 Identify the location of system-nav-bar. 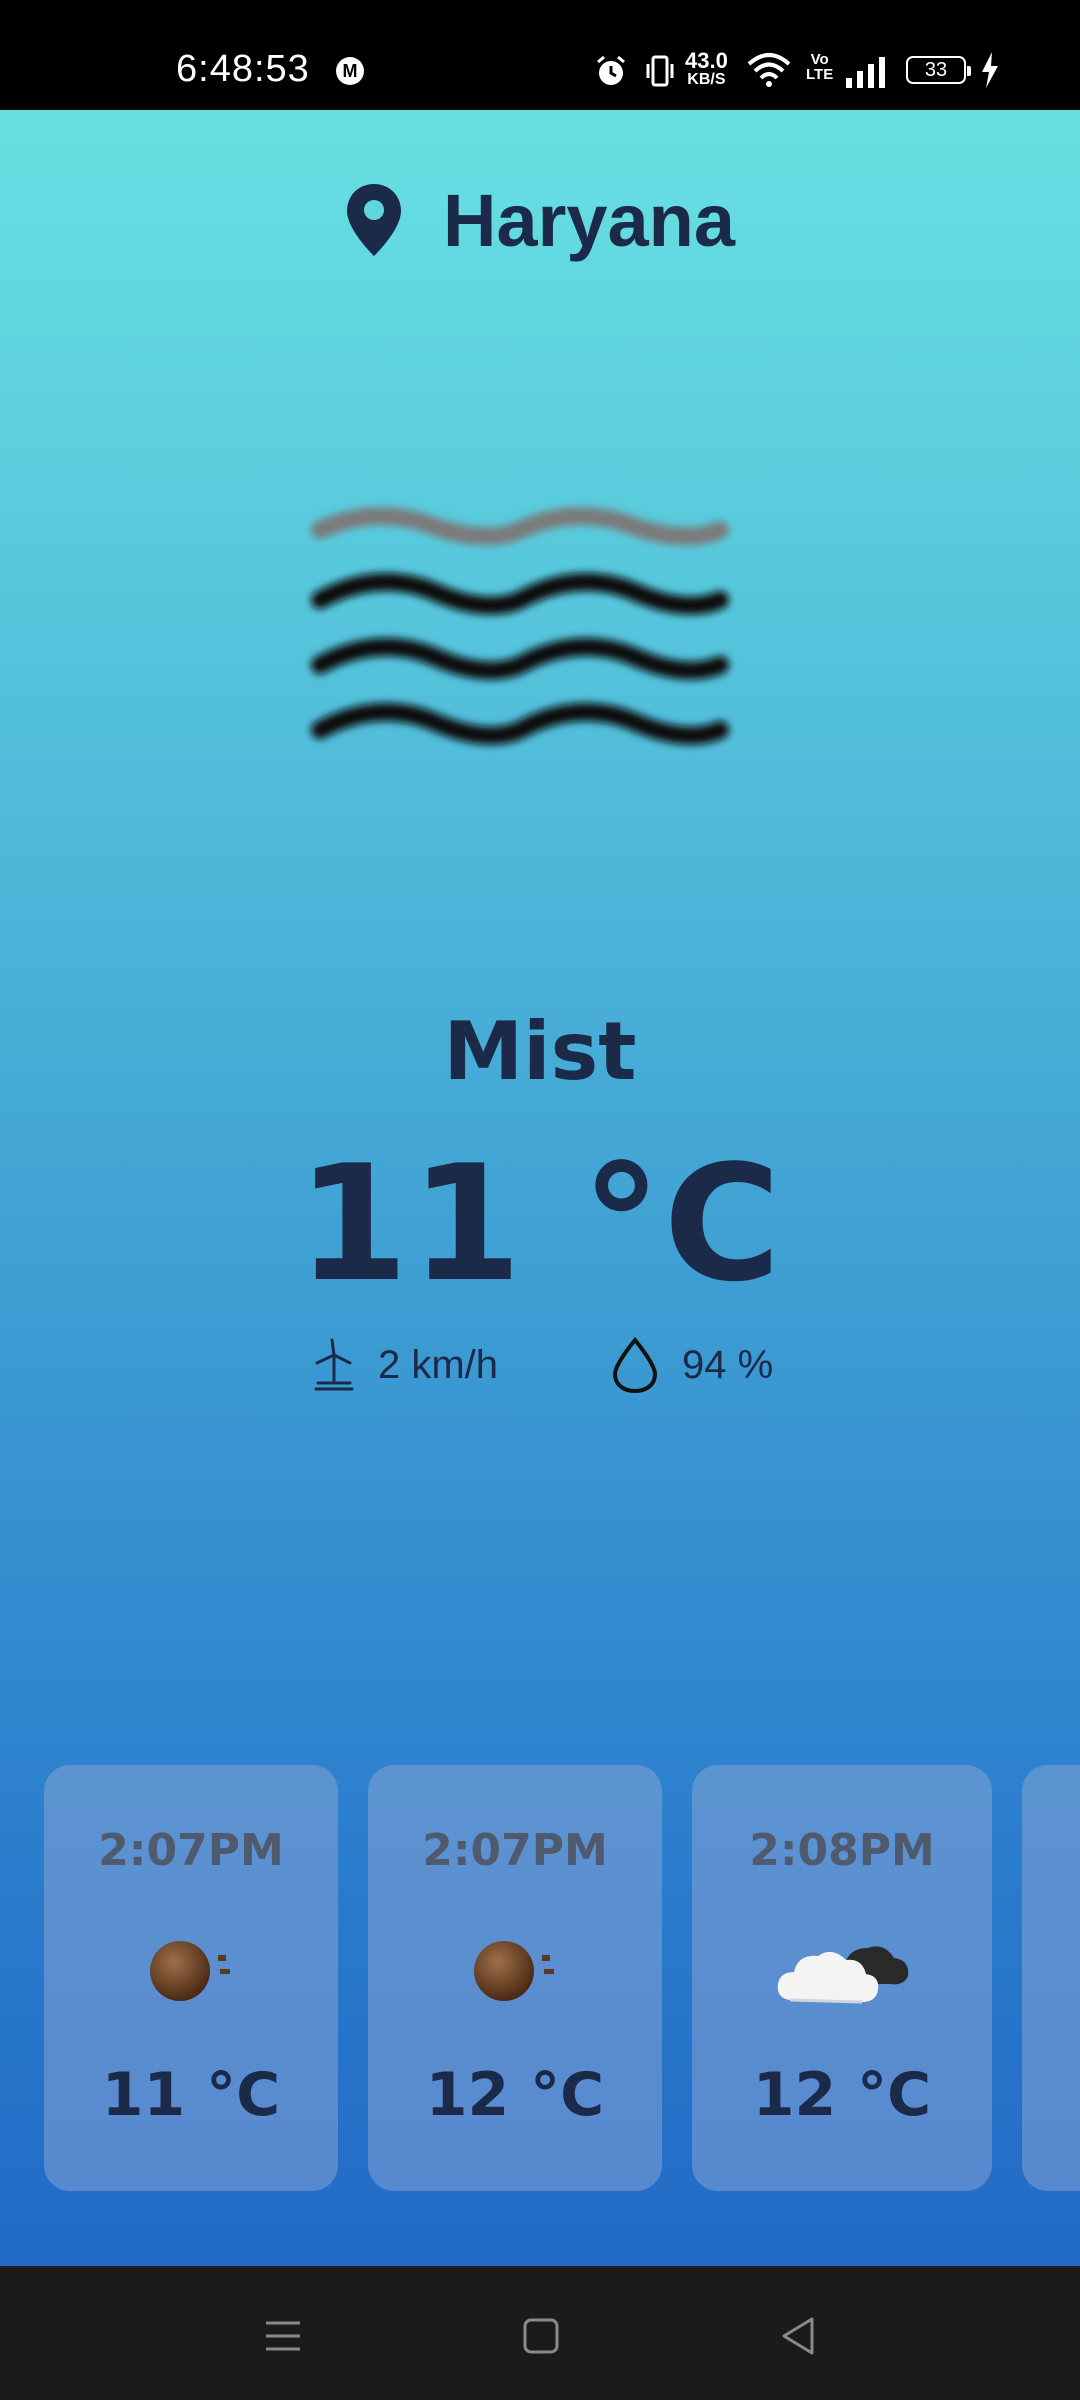
(540, 2333).